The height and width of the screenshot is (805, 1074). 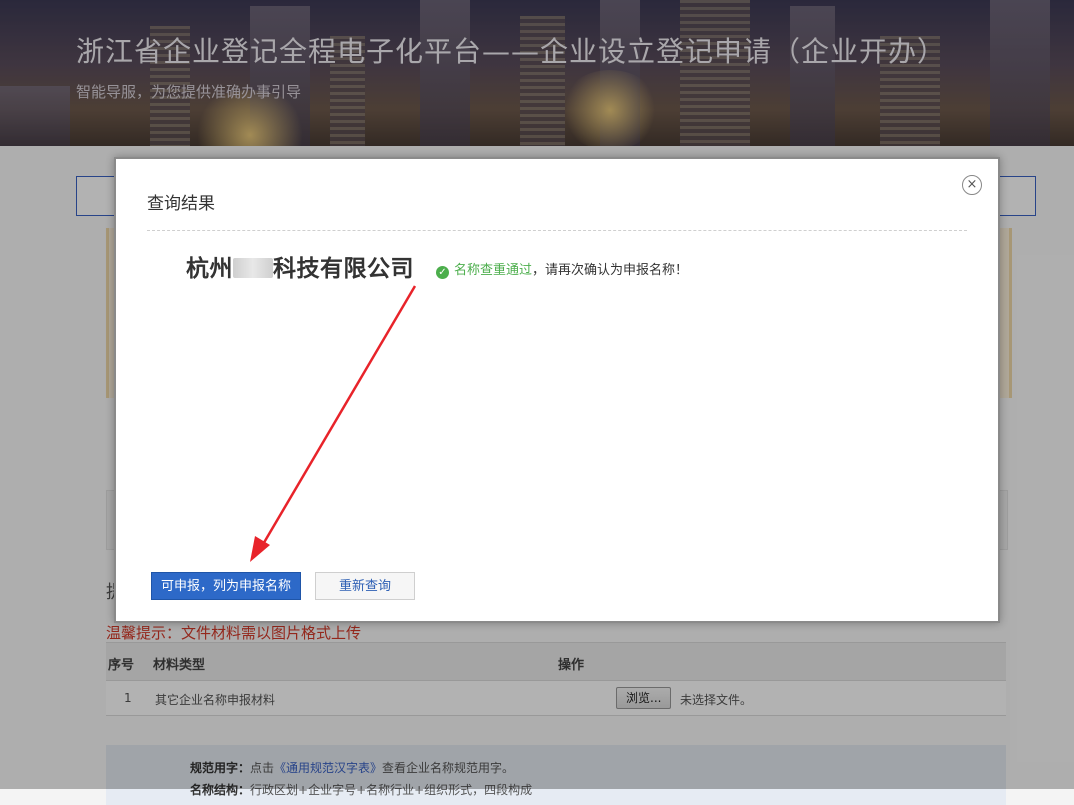 I want to click on dialog-title: 查询结果, so click(x=181, y=204).